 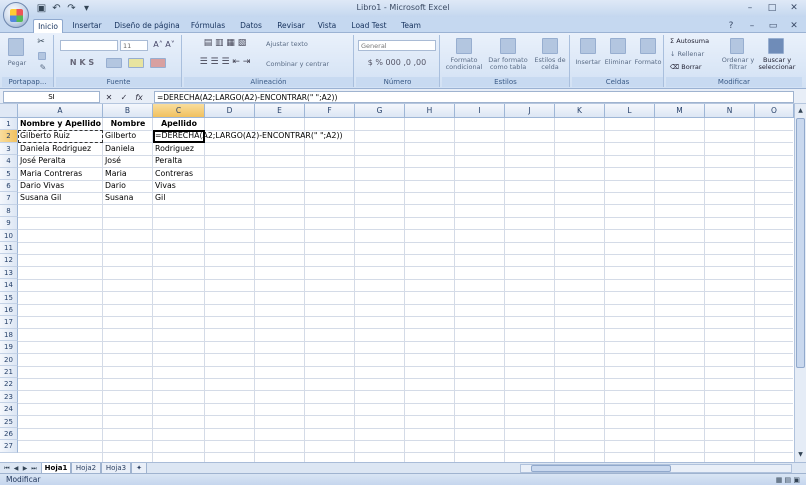 I want to click on autosum-button: Σ Autosuma, so click(x=695, y=41).